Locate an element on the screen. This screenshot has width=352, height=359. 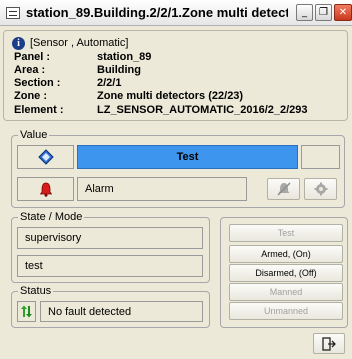
alarm-acknowledge-button is located at coordinates (283, 189).